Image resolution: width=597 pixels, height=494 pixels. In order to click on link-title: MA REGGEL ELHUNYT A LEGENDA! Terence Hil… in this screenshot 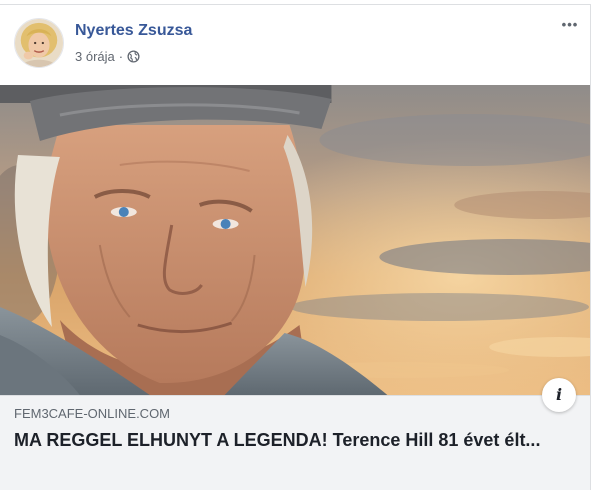, I will do `click(295, 440)`.